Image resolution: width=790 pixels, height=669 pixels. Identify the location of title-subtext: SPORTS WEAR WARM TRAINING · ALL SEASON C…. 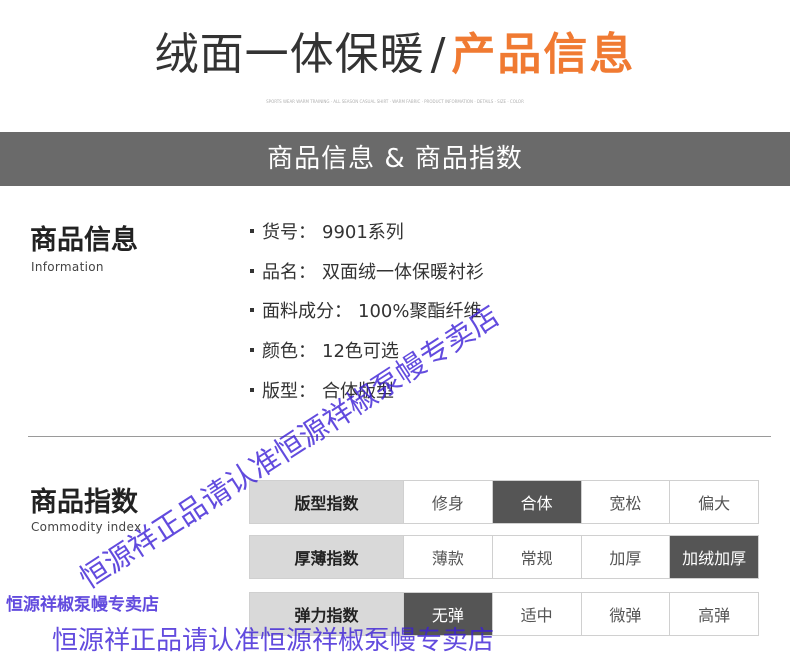
(395, 101).